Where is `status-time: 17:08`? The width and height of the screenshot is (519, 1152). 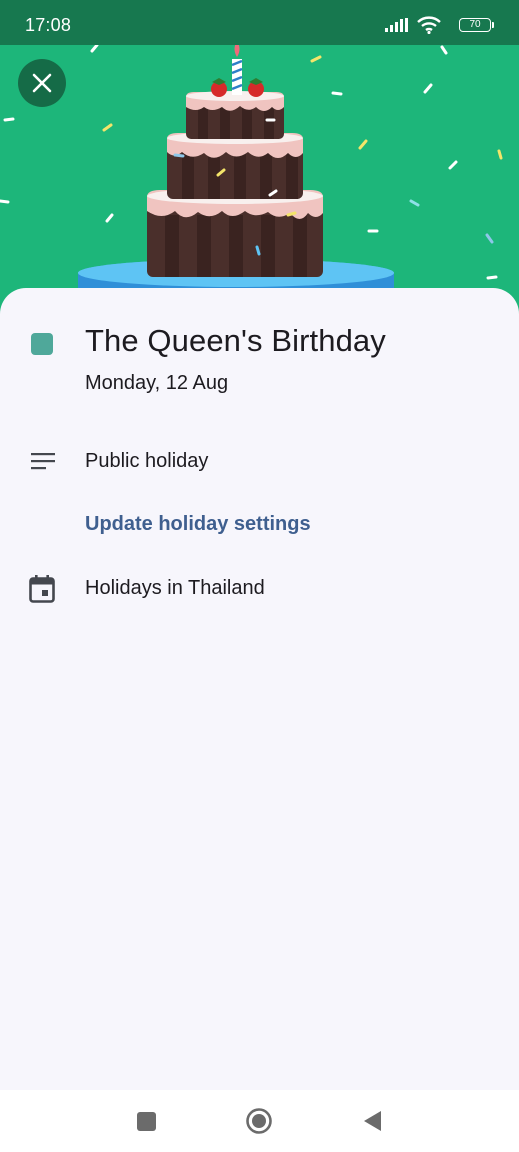 status-time: 17:08 is located at coordinates (48, 25).